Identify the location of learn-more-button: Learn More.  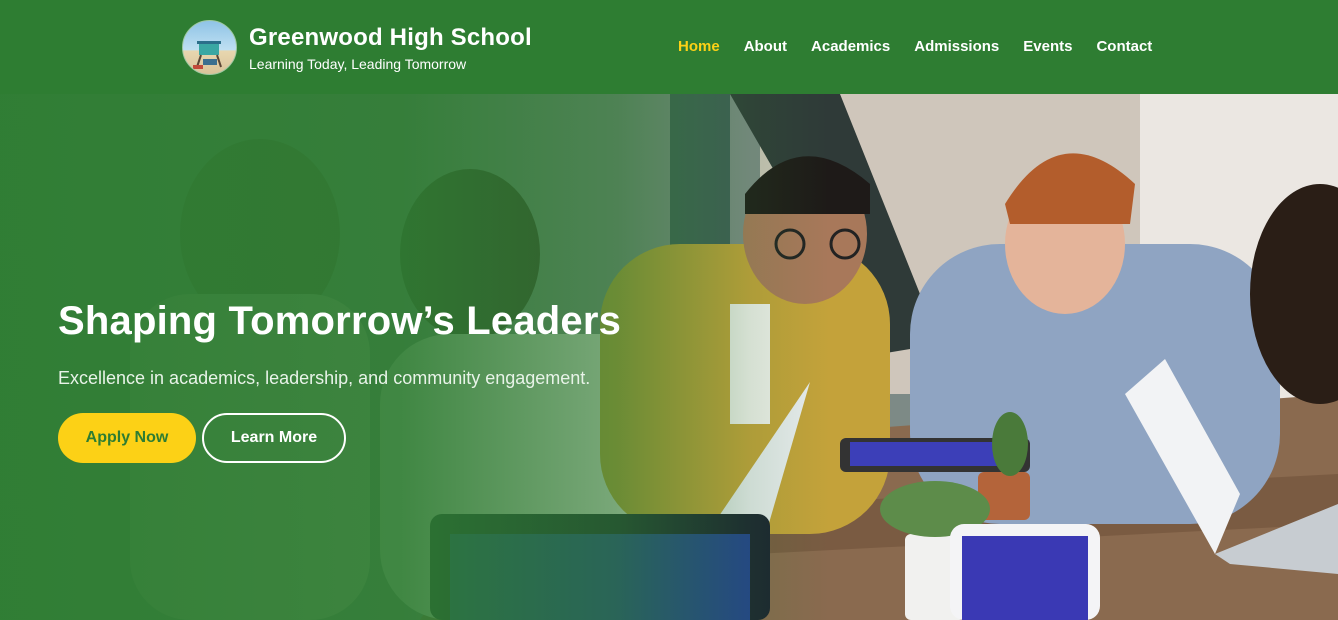
(274, 438).